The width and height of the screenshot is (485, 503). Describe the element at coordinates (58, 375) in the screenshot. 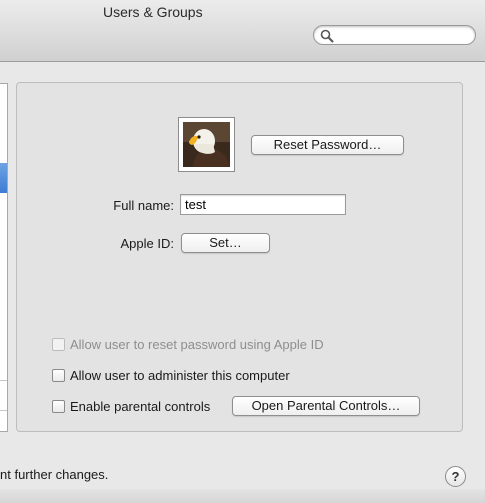

I see `administer-checkbox` at that location.